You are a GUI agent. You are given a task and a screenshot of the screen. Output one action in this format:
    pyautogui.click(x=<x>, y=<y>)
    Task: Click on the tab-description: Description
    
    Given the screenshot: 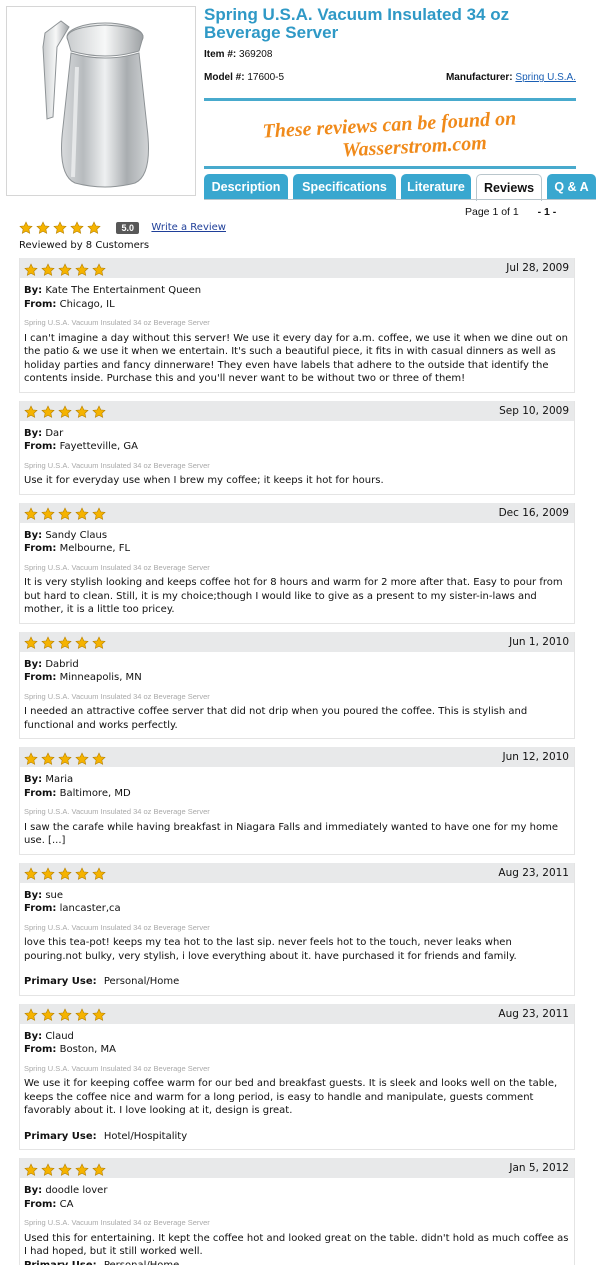 What is the action you would take?
    pyautogui.click(x=246, y=187)
    